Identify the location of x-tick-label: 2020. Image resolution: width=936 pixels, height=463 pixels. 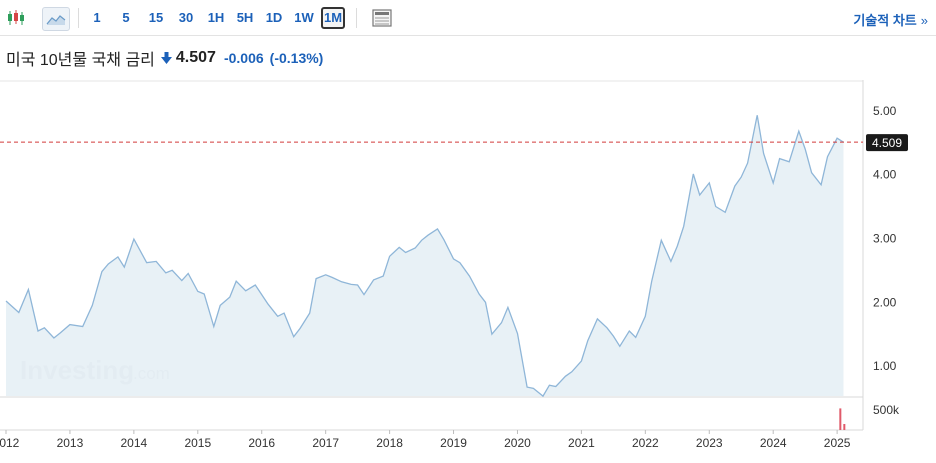
(517, 443).